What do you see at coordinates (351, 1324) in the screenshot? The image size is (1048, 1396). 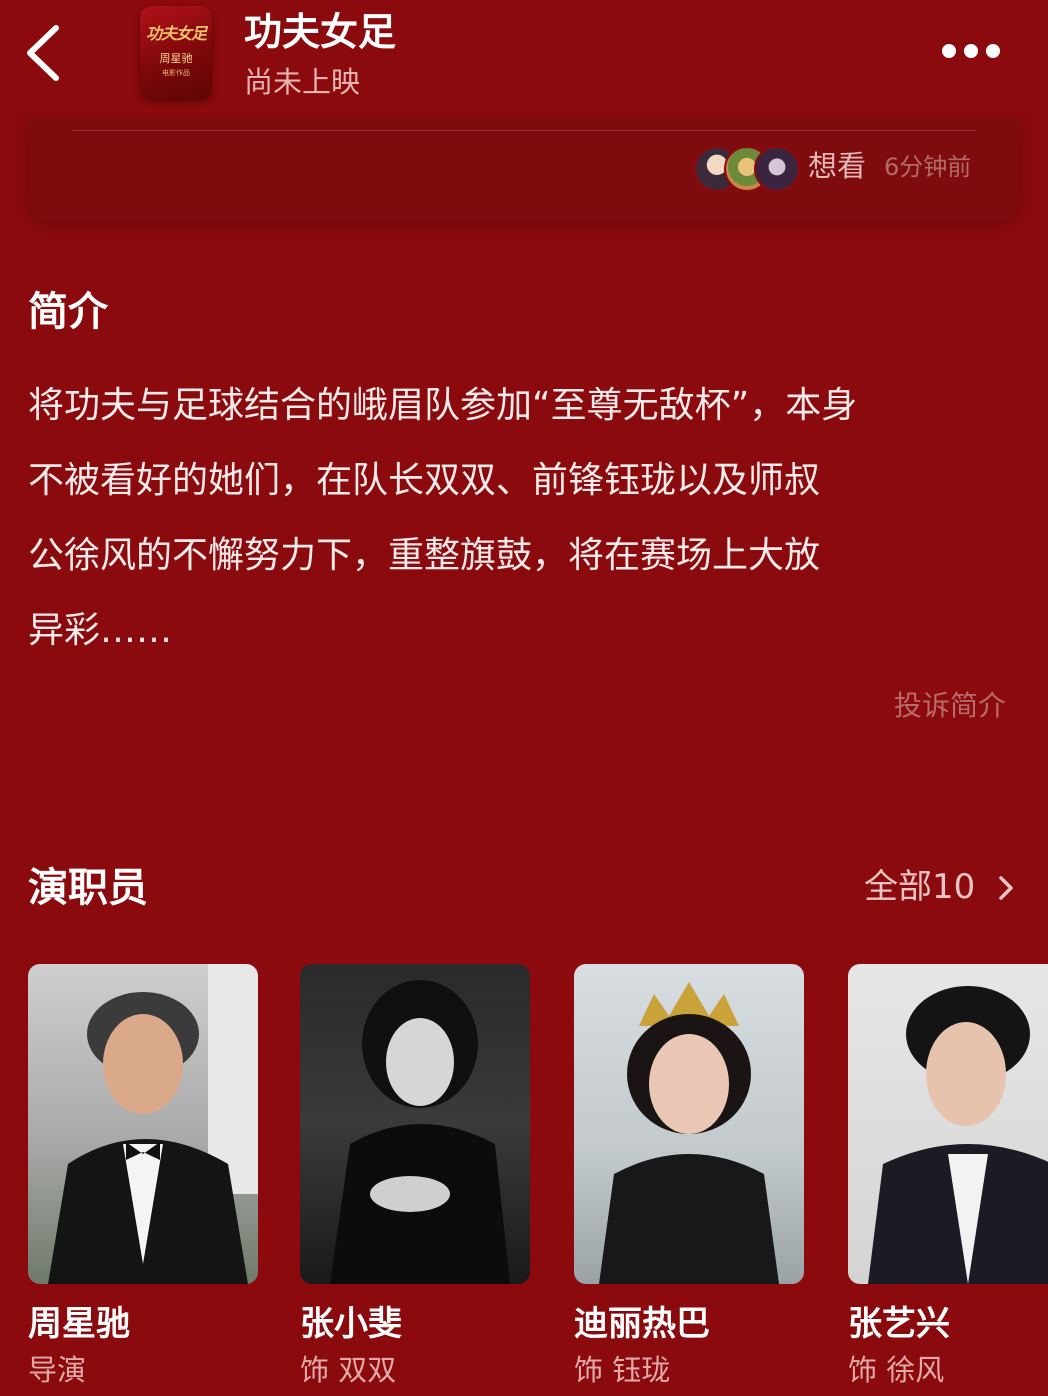 I see `cast-name: 张小斐` at bounding box center [351, 1324].